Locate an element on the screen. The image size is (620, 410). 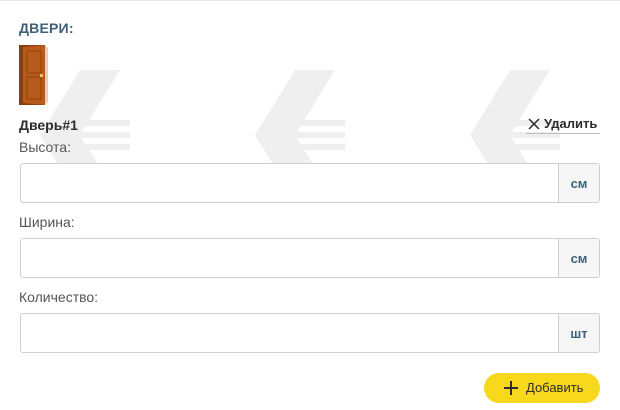
height-label: Высота: is located at coordinates (45, 147).